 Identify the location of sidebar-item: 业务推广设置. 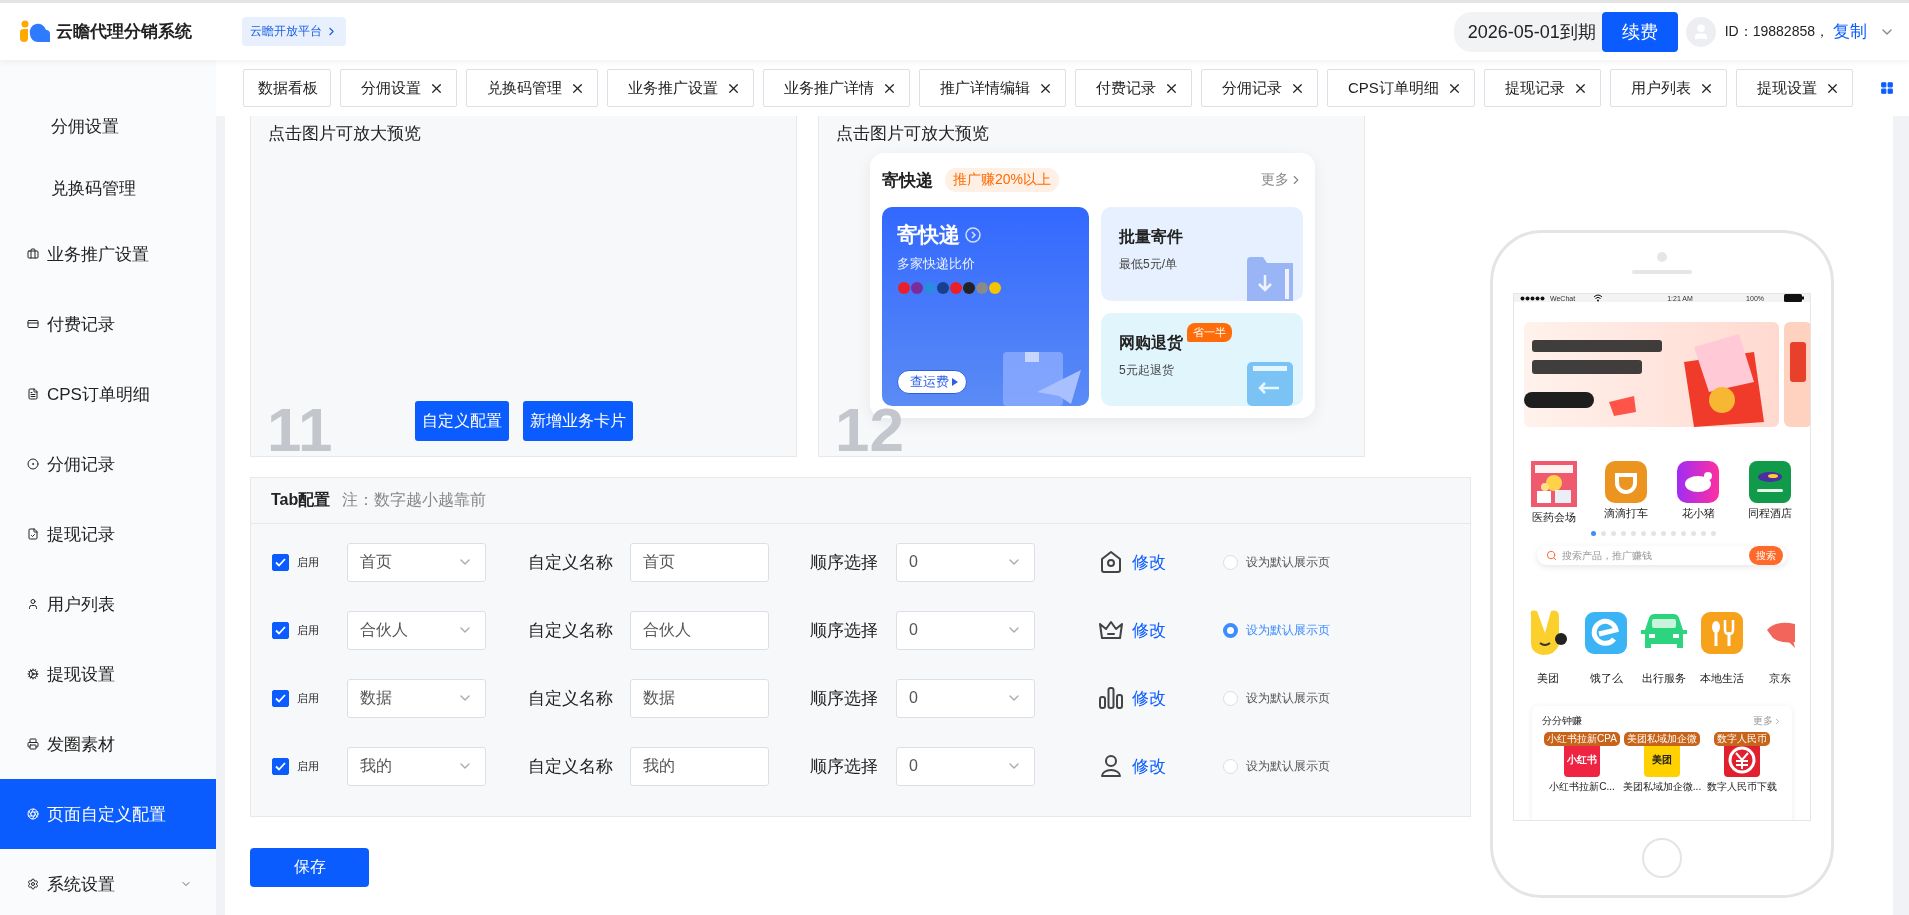
(108, 254).